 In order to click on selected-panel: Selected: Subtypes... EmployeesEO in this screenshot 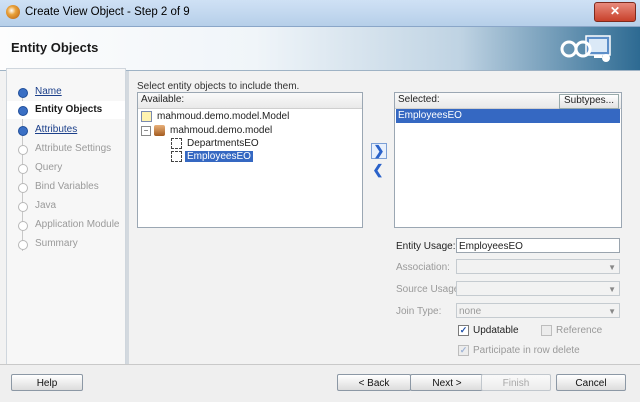, I will do `click(508, 160)`.